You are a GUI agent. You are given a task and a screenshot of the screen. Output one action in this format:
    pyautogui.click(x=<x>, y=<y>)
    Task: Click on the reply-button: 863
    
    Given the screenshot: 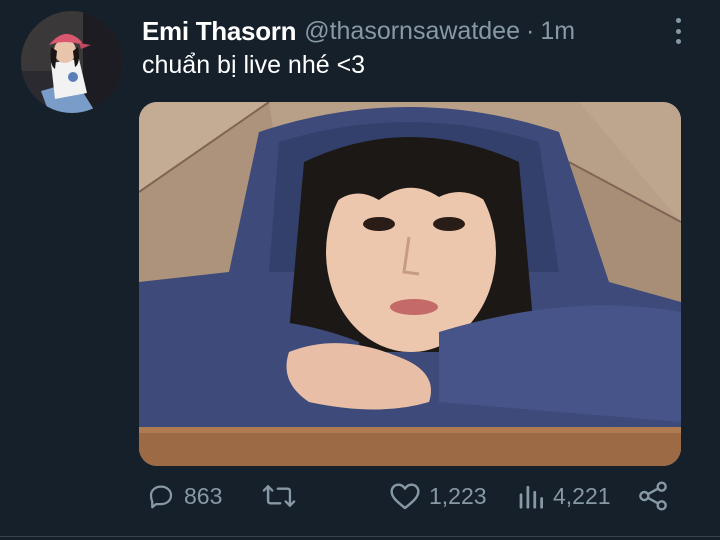 What is the action you would take?
    pyautogui.click(x=184, y=496)
    